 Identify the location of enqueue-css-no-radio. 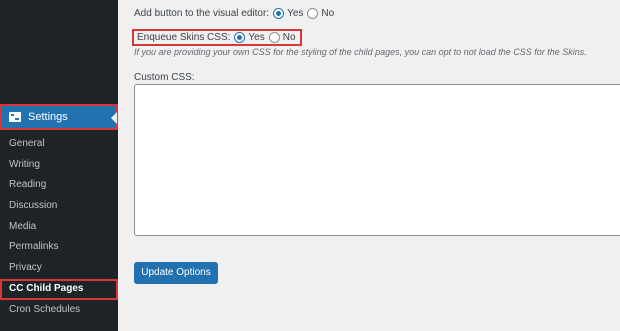
(274, 37).